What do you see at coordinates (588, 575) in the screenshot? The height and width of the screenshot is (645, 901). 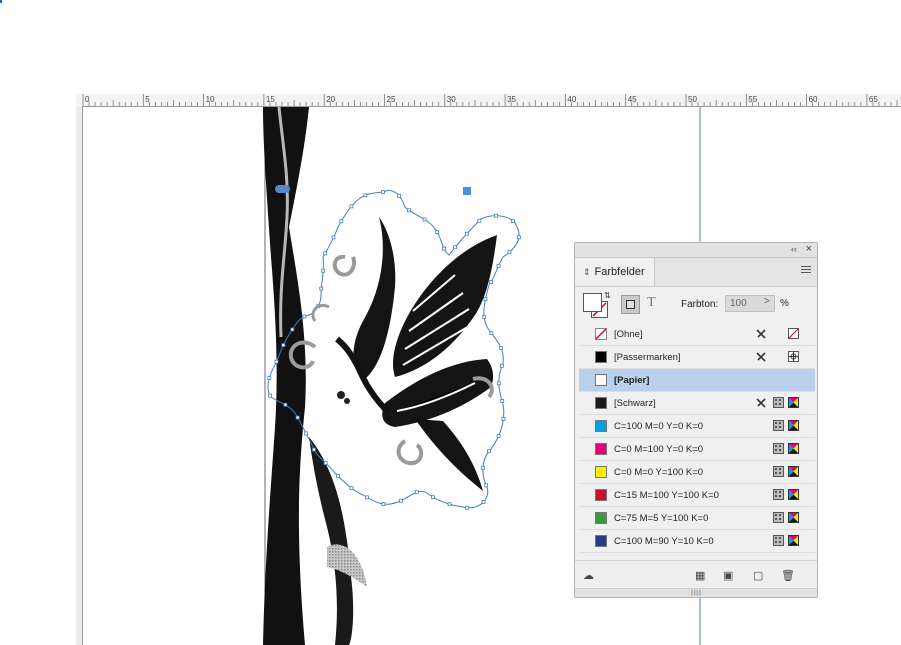 I see `cc-libraries-icon: ☁` at bounding box center [588, 575].